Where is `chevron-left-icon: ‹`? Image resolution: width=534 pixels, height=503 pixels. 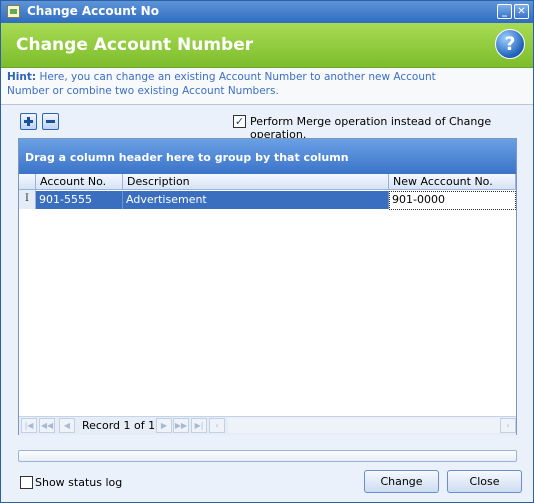 chevron-left-icon: ‹ is located at coordinates (217, 425).